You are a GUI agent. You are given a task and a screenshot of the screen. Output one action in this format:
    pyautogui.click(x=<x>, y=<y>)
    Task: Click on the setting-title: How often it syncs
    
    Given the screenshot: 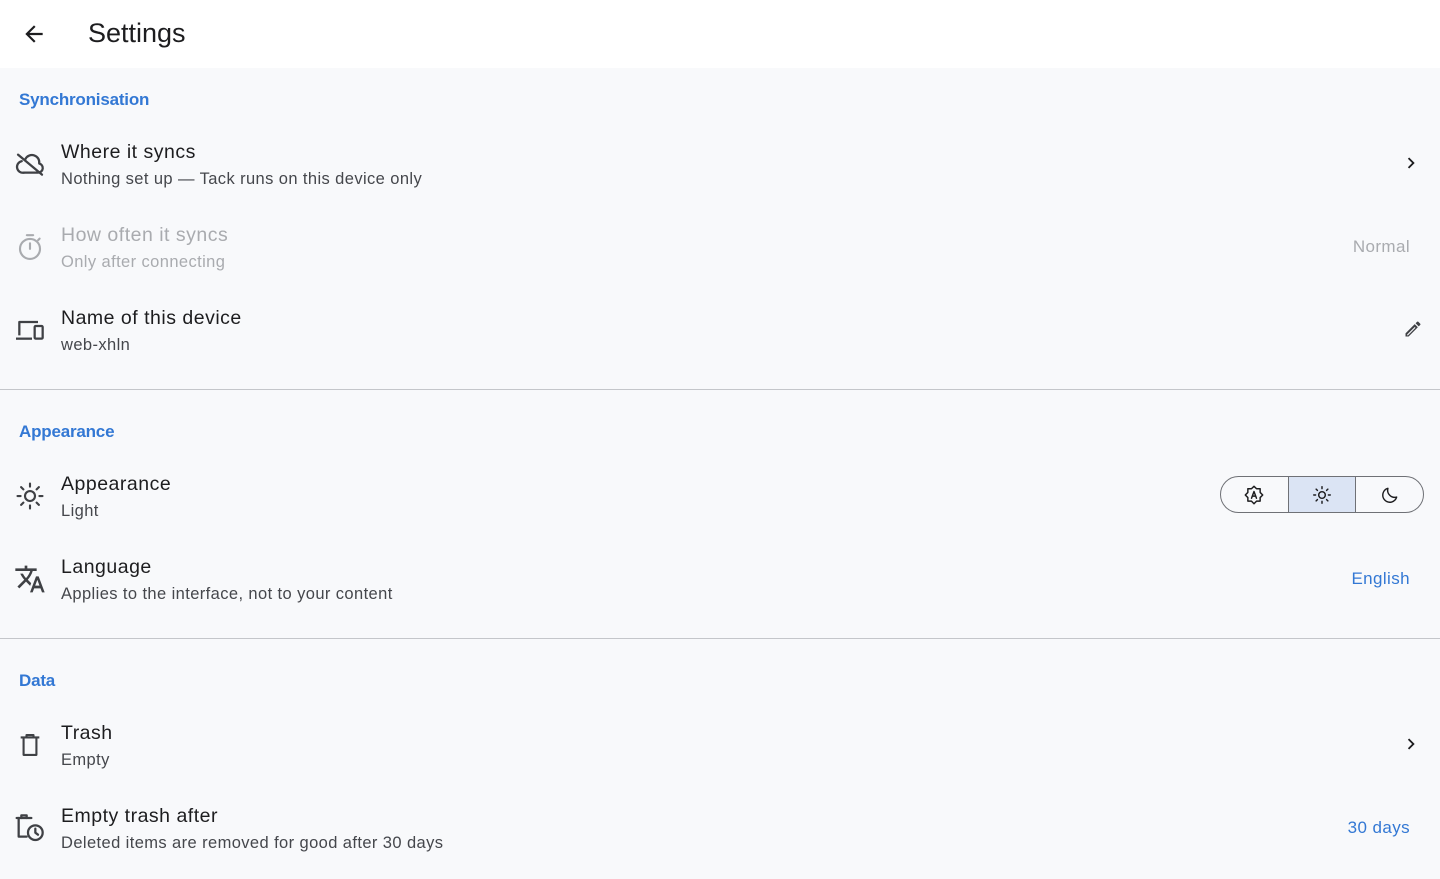 What is the action you would take?
    pyautogui.click(x=145, y=235)
    